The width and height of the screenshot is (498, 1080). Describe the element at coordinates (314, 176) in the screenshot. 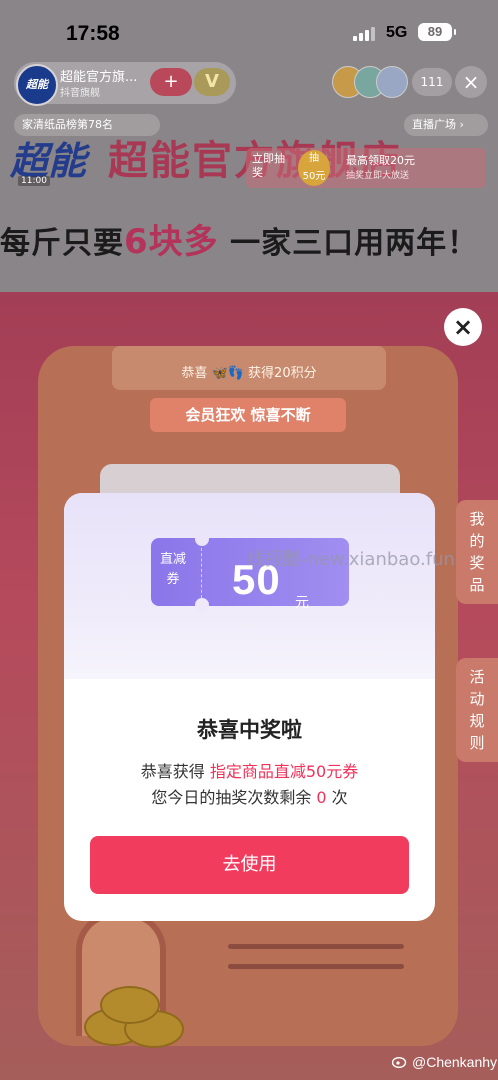

I see `lottery-coin-sub: 50元` at that location.